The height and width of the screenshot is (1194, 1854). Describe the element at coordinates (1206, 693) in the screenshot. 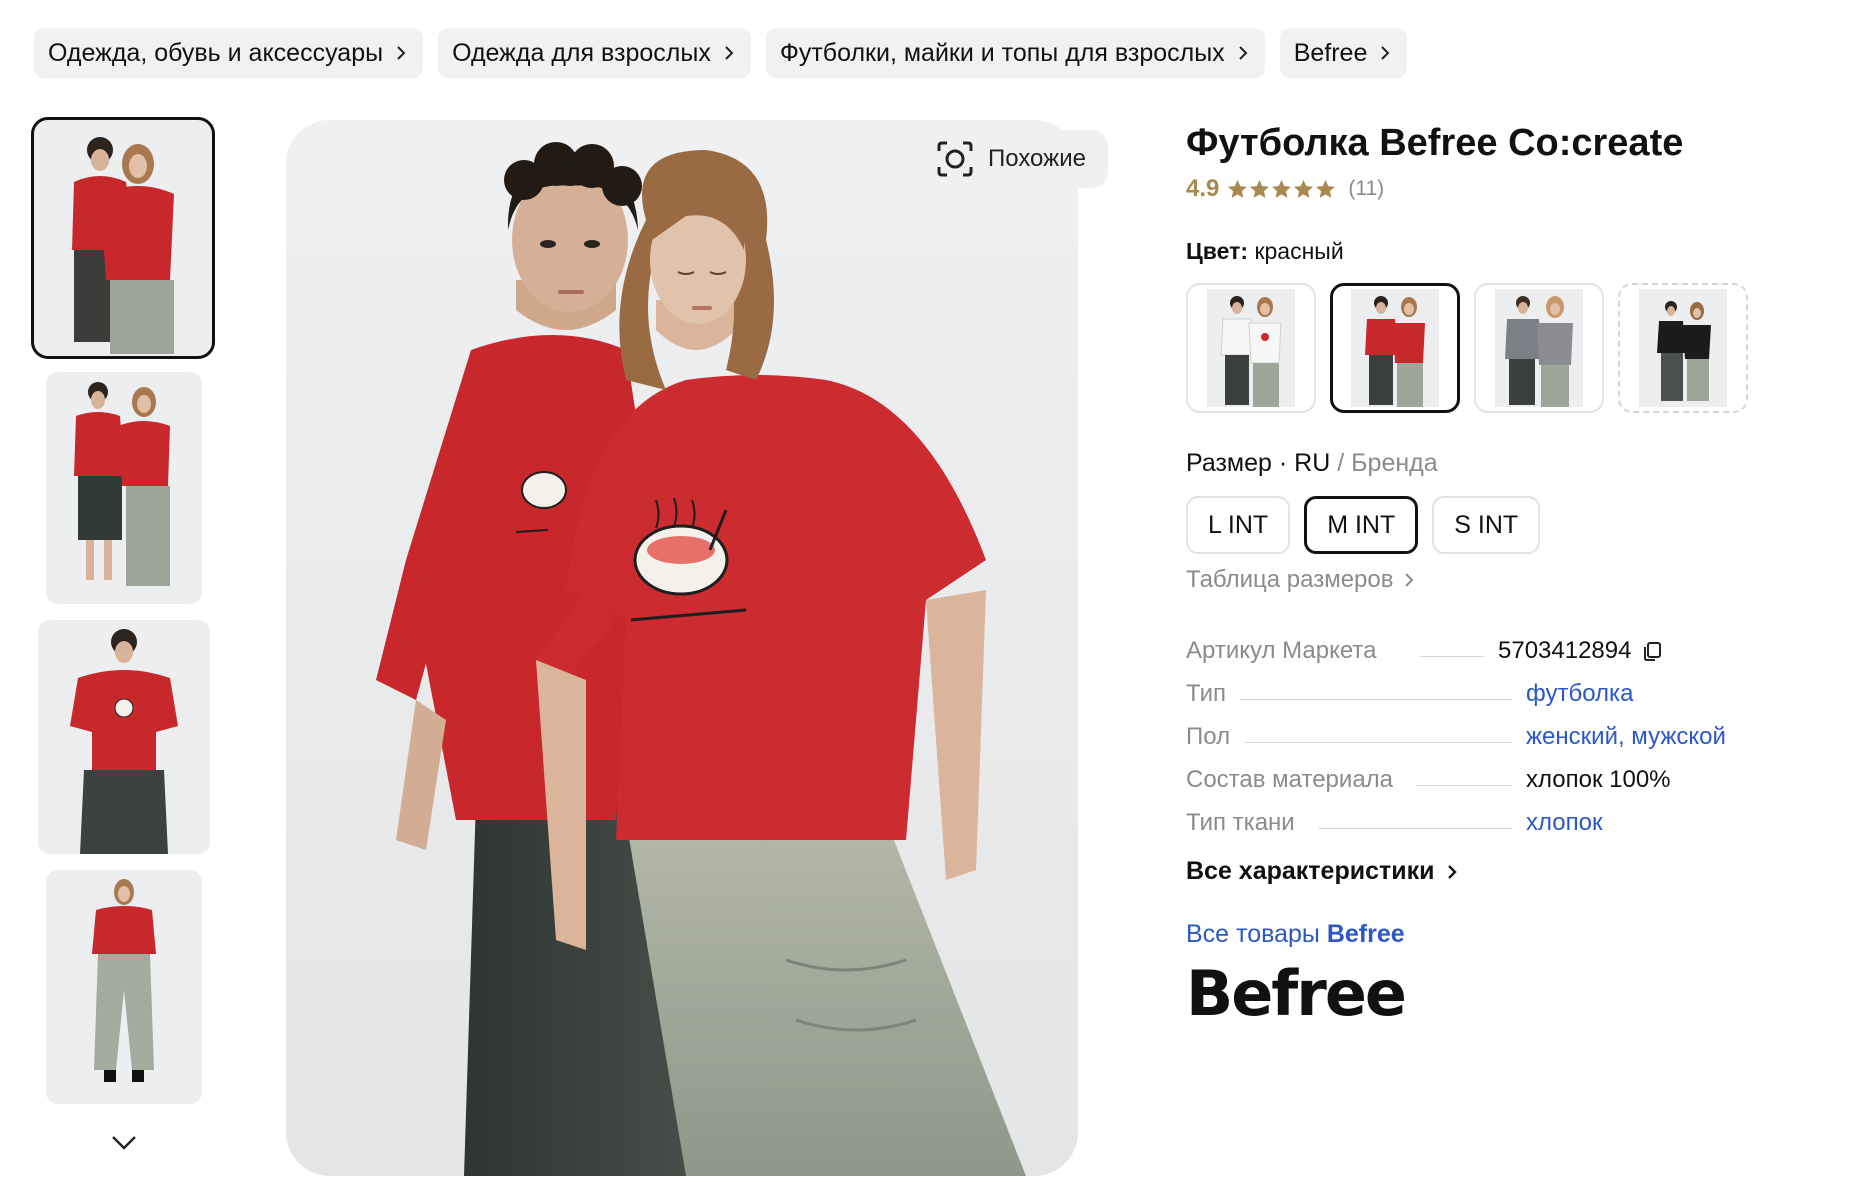

I see `spec-label: Тип` at that location.